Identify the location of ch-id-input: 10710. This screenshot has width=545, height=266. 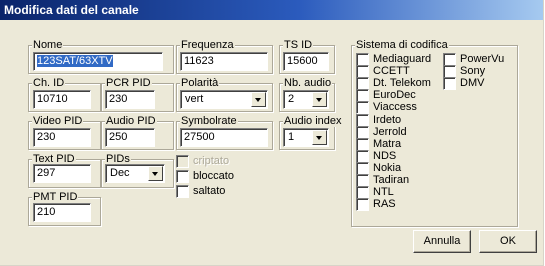
(62, 99).